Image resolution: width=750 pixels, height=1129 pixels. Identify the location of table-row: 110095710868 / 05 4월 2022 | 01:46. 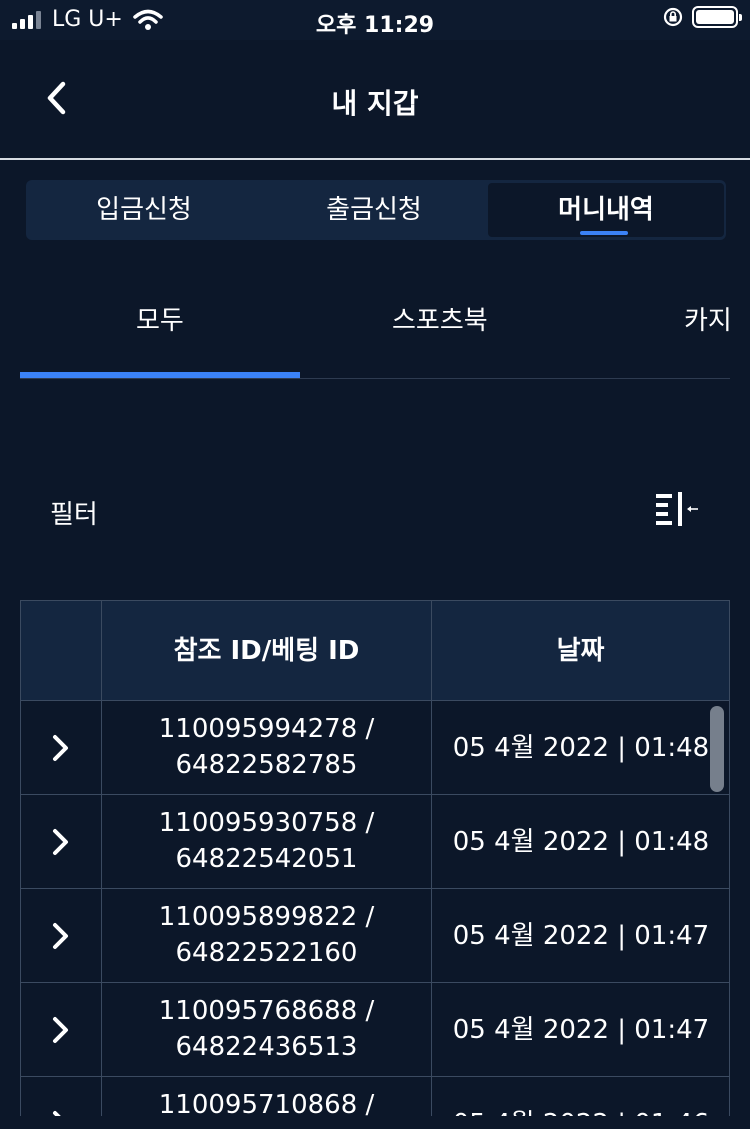
(375, 1096).